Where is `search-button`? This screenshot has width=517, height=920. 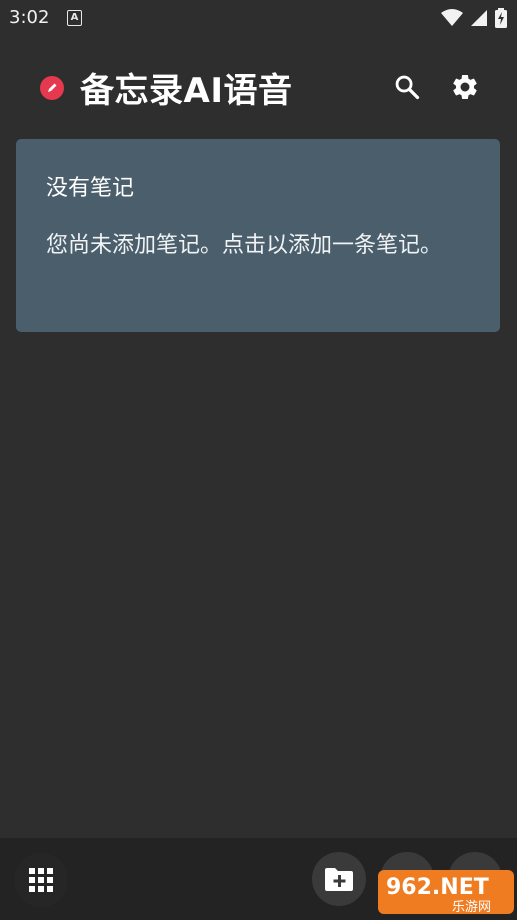 search-button is located at coordinates (407, 87).